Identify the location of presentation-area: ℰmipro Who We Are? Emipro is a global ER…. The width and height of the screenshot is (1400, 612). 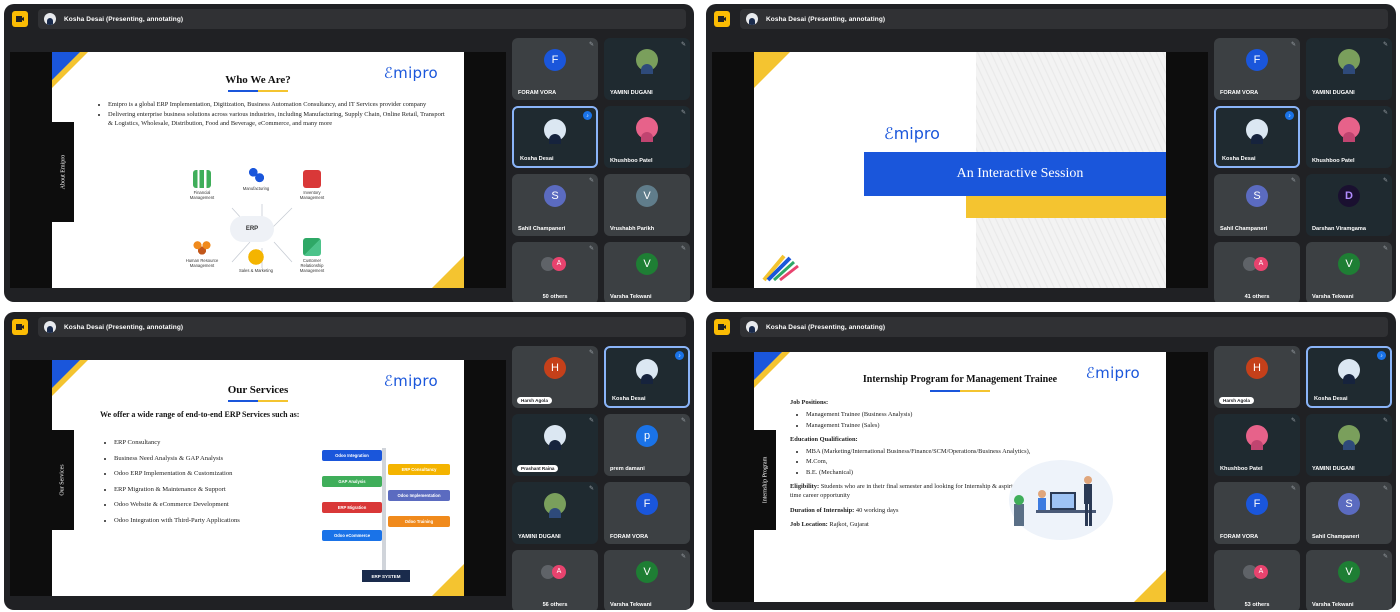
(258, 170).